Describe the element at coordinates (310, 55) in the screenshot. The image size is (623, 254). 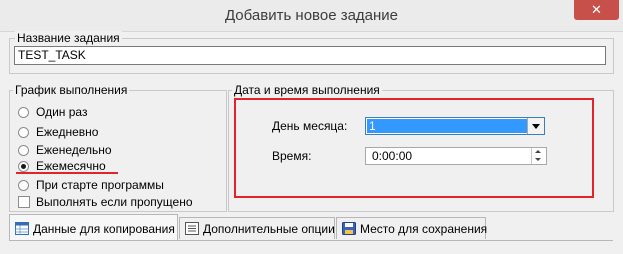
I see `task-name-input: TEST_TASK` at that location.